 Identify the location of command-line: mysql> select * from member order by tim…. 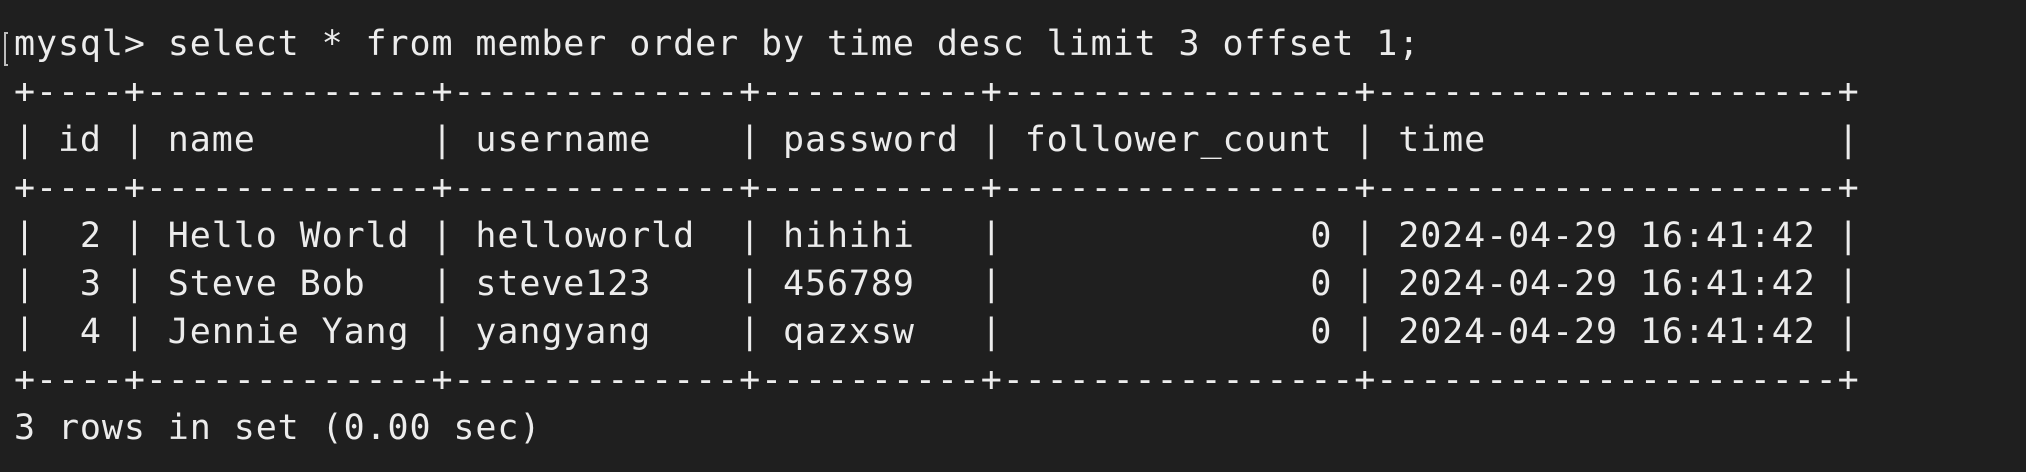
(1020, 44).